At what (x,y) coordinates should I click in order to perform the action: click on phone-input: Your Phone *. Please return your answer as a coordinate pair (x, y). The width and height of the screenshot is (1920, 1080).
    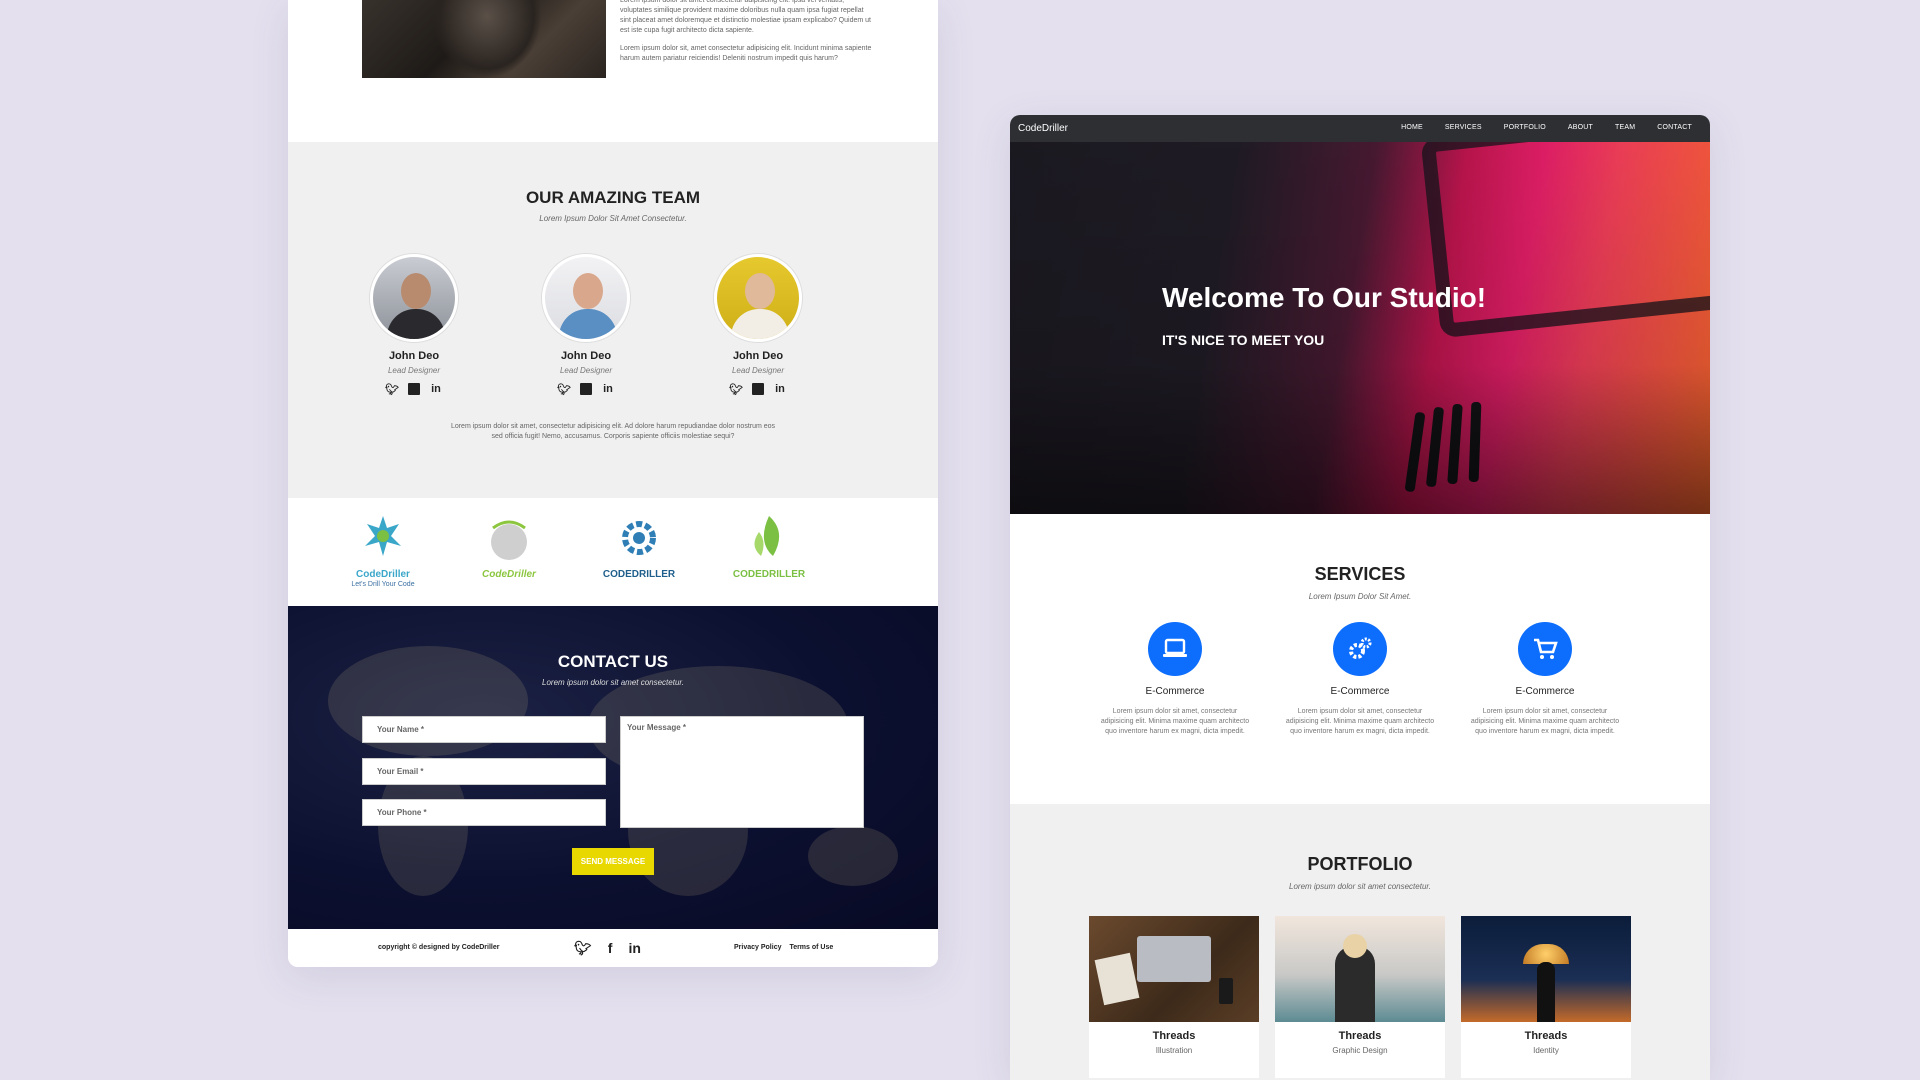
    Looking at the image, I should click on (484, 812).